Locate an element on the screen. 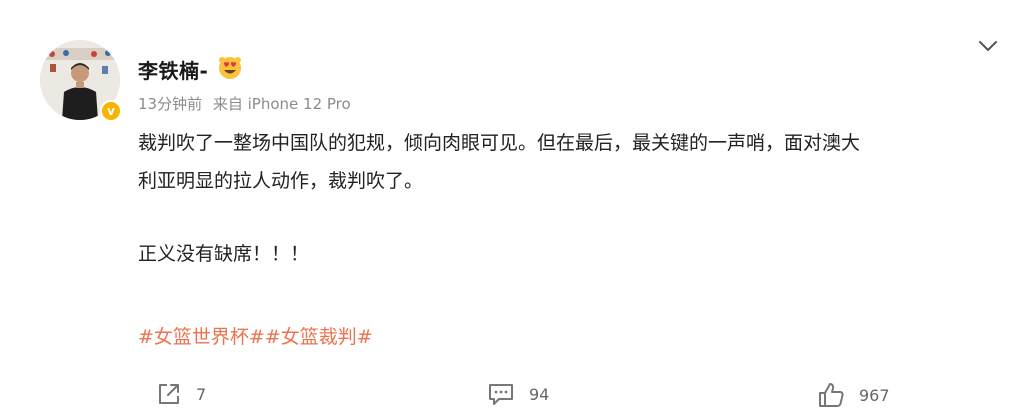  post-text-line: 裁判吹了一整场中国队的犯规，倾向肉眼可见。但在最后，最关键的一声哨，面对澳大 is located at coordinates (499, 143).